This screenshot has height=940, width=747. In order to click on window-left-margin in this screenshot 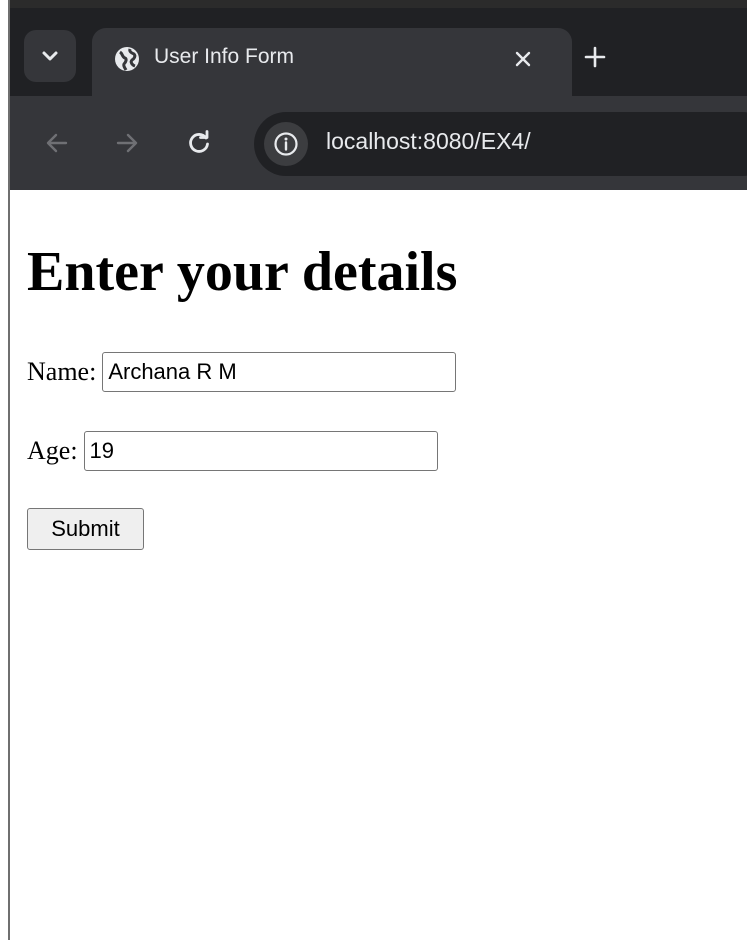, I will do `click(4, 470)`.